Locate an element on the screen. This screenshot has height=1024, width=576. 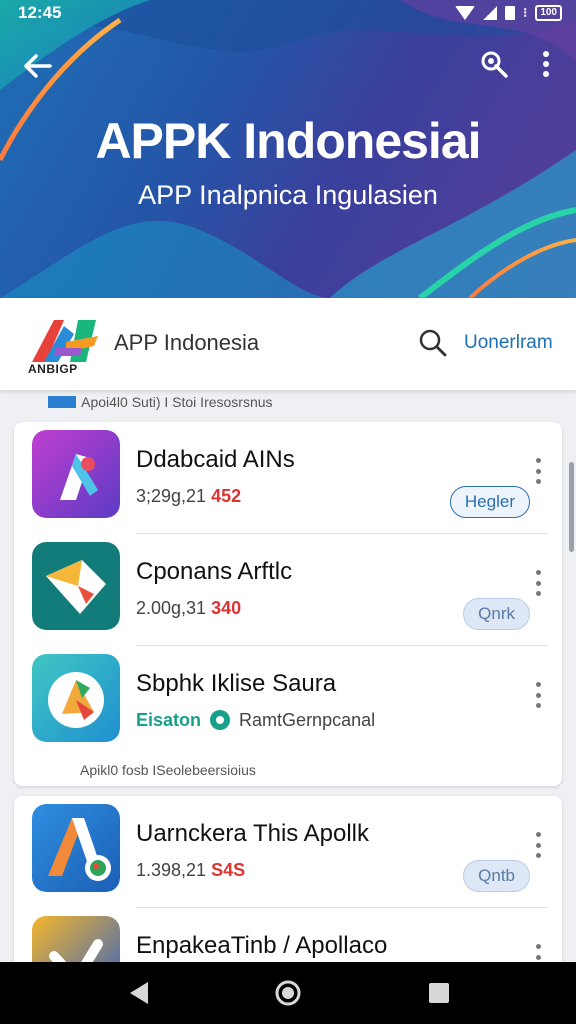
status-bar: 12:45 ⁝ 100 is located at coordinates (288, 13).